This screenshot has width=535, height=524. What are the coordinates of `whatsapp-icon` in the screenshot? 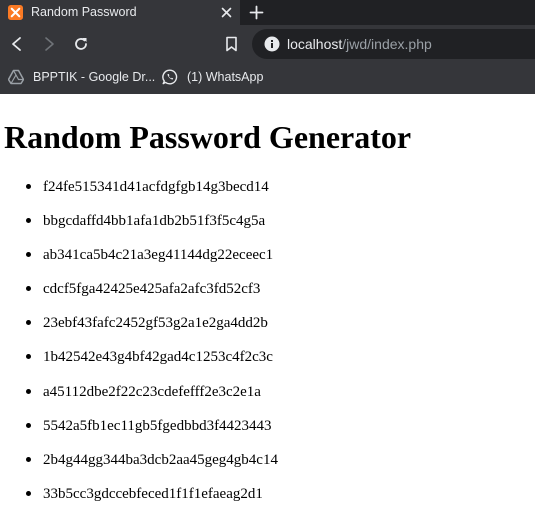 It's located at (170, 77).